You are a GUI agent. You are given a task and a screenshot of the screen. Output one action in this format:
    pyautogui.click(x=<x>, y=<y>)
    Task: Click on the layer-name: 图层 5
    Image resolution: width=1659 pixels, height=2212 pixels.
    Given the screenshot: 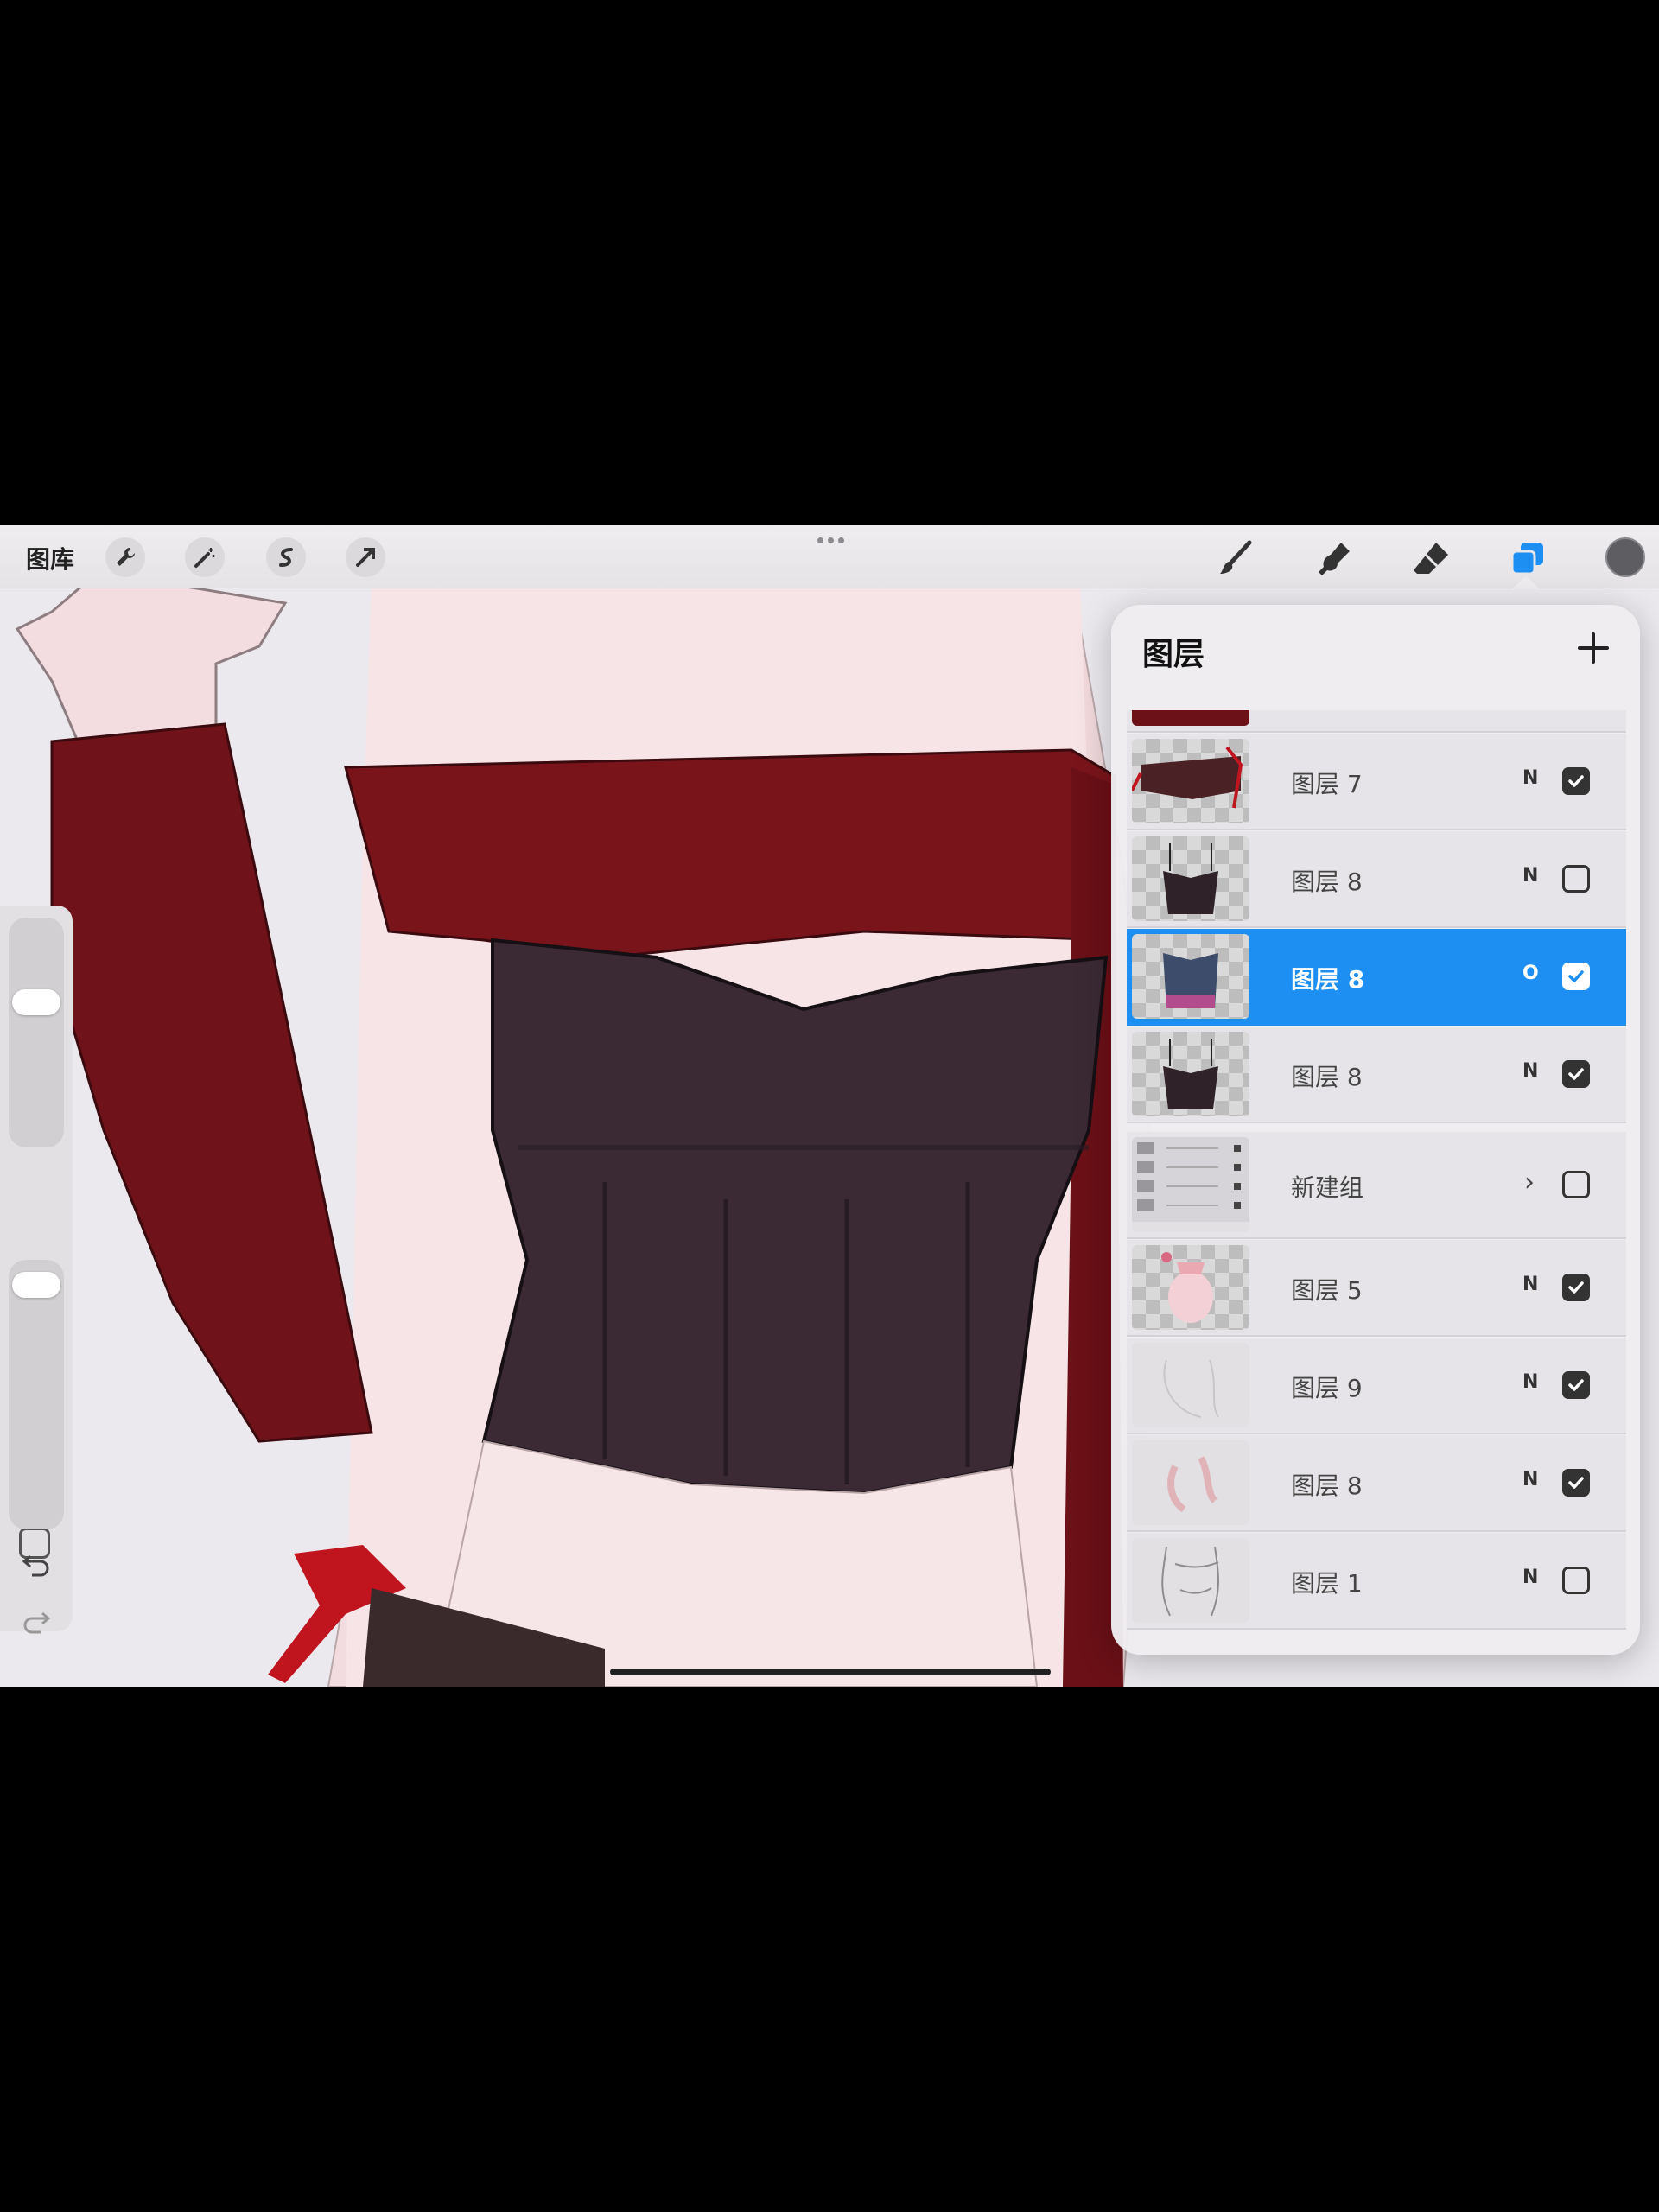 What is the action you would take?
    pyautogui.click(x=1327, y=1290)
    